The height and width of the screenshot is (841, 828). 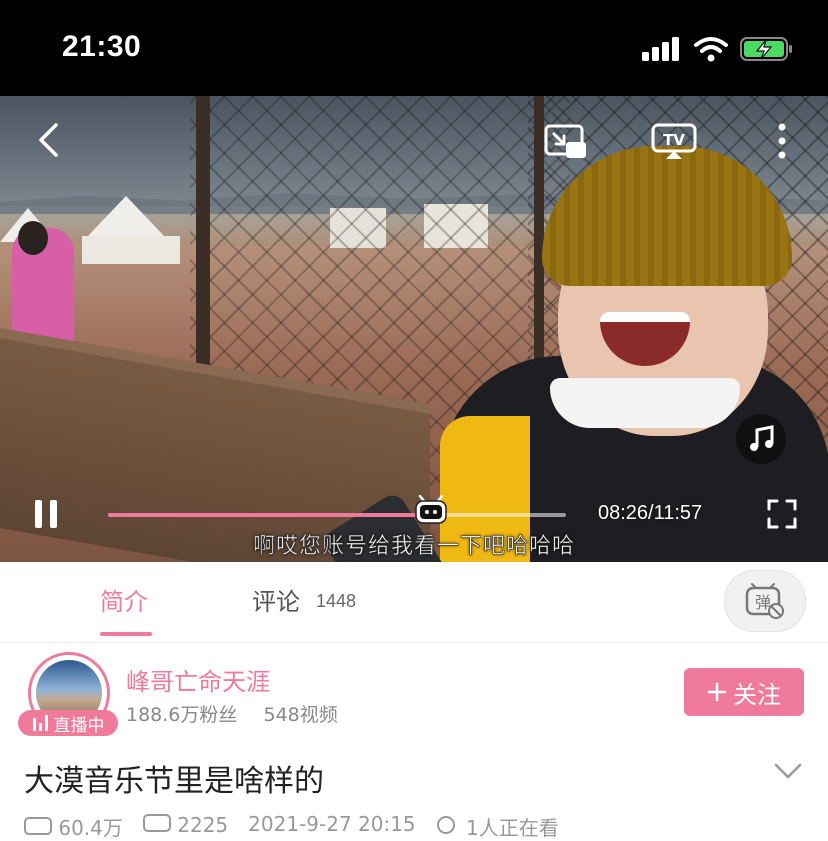 What do you see at coordinates (185, 826) in the screenshot?
I see `danmaku-count: 2225` at bounding box center [185, 826].